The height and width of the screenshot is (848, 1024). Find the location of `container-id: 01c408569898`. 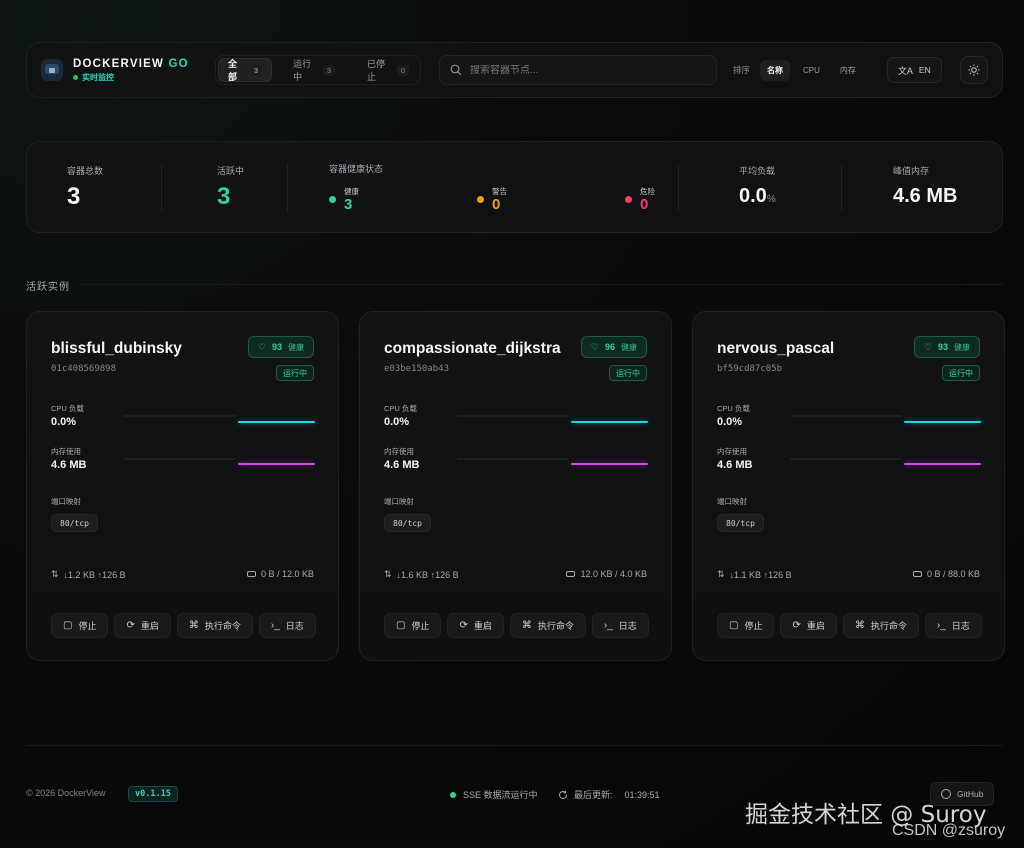

container-id: 01c408569898 is located at coordinates (84, 369).